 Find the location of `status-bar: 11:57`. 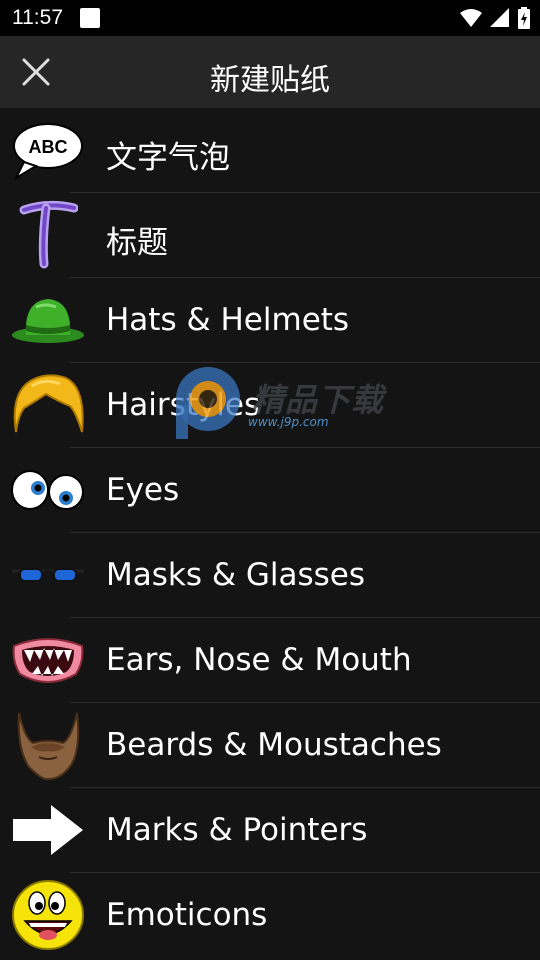

status-bar: 11:57 is located at coordinates (270, 18).